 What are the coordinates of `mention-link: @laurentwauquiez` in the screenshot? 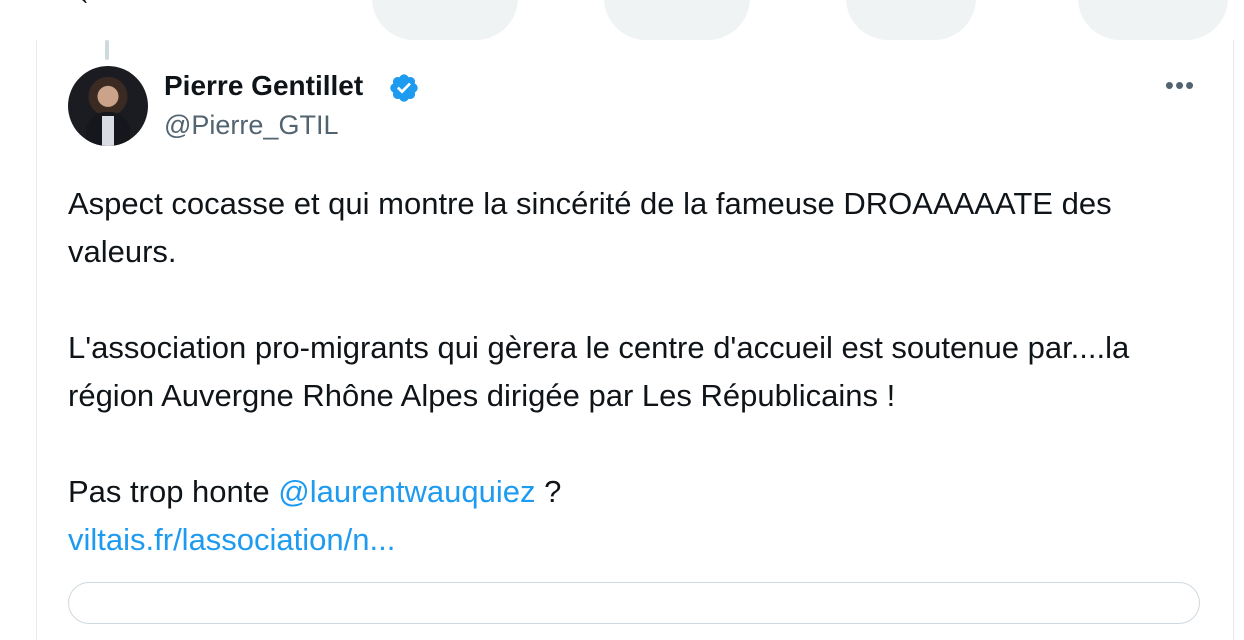 It's located at (406, 491).